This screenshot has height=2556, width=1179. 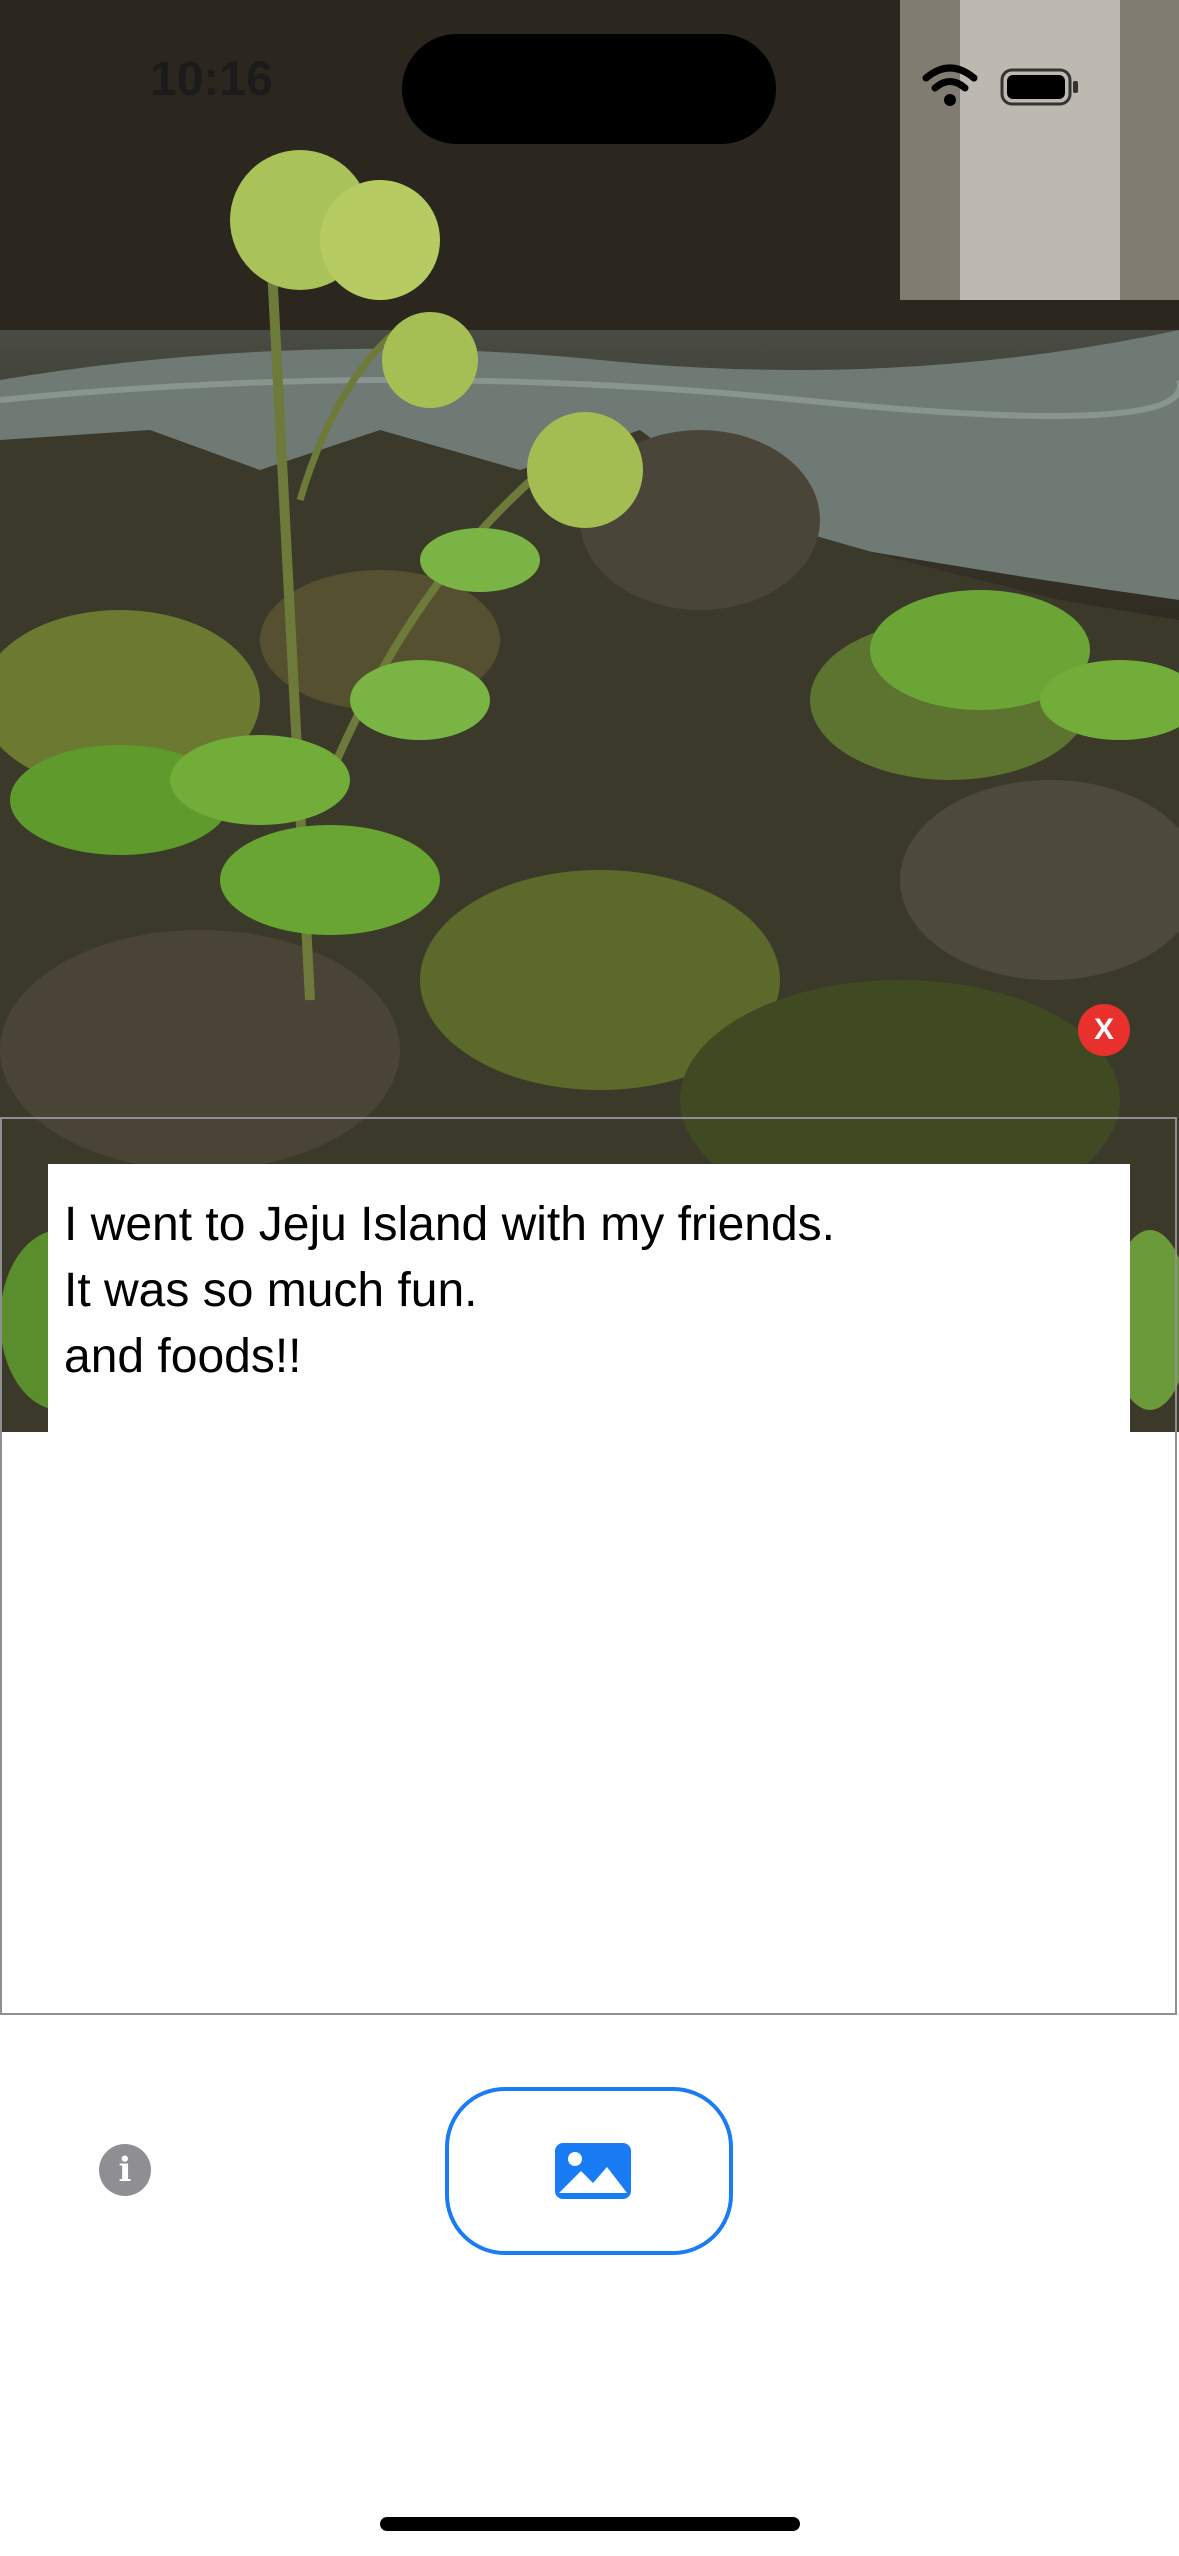 What do you see at coordinates (211, 79) in the screenshot?
I see `status-time: 10:16` at bounding box center [211, 79].